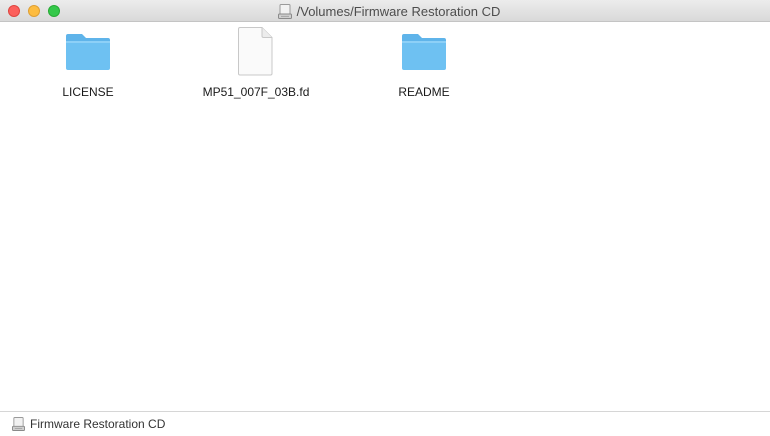 The width and height of the screenshot is (770, 436). What do you see at coordinates (385, 423) in the screenshot?
I see `path-bar: Firmware Restoration CD` at bounding box center [385, 423].